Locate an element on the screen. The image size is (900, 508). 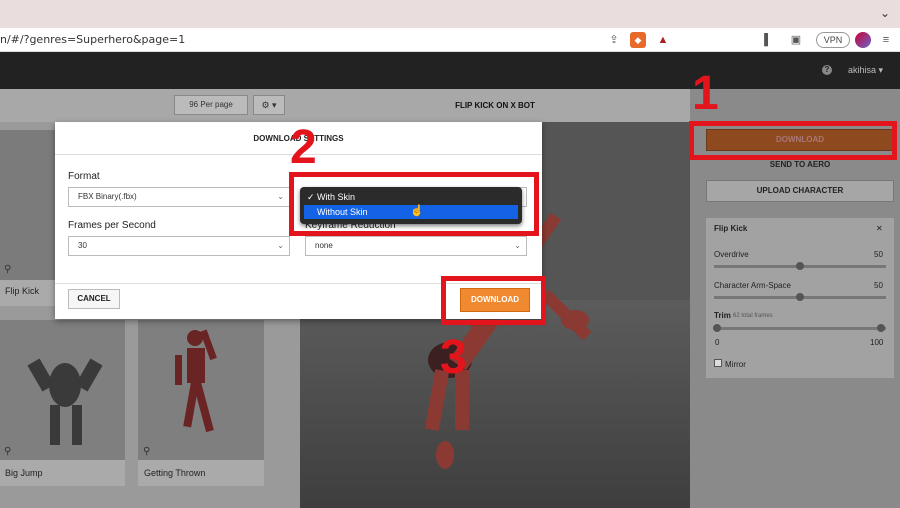
trim-start-handle is located at coordinates (717, 328).